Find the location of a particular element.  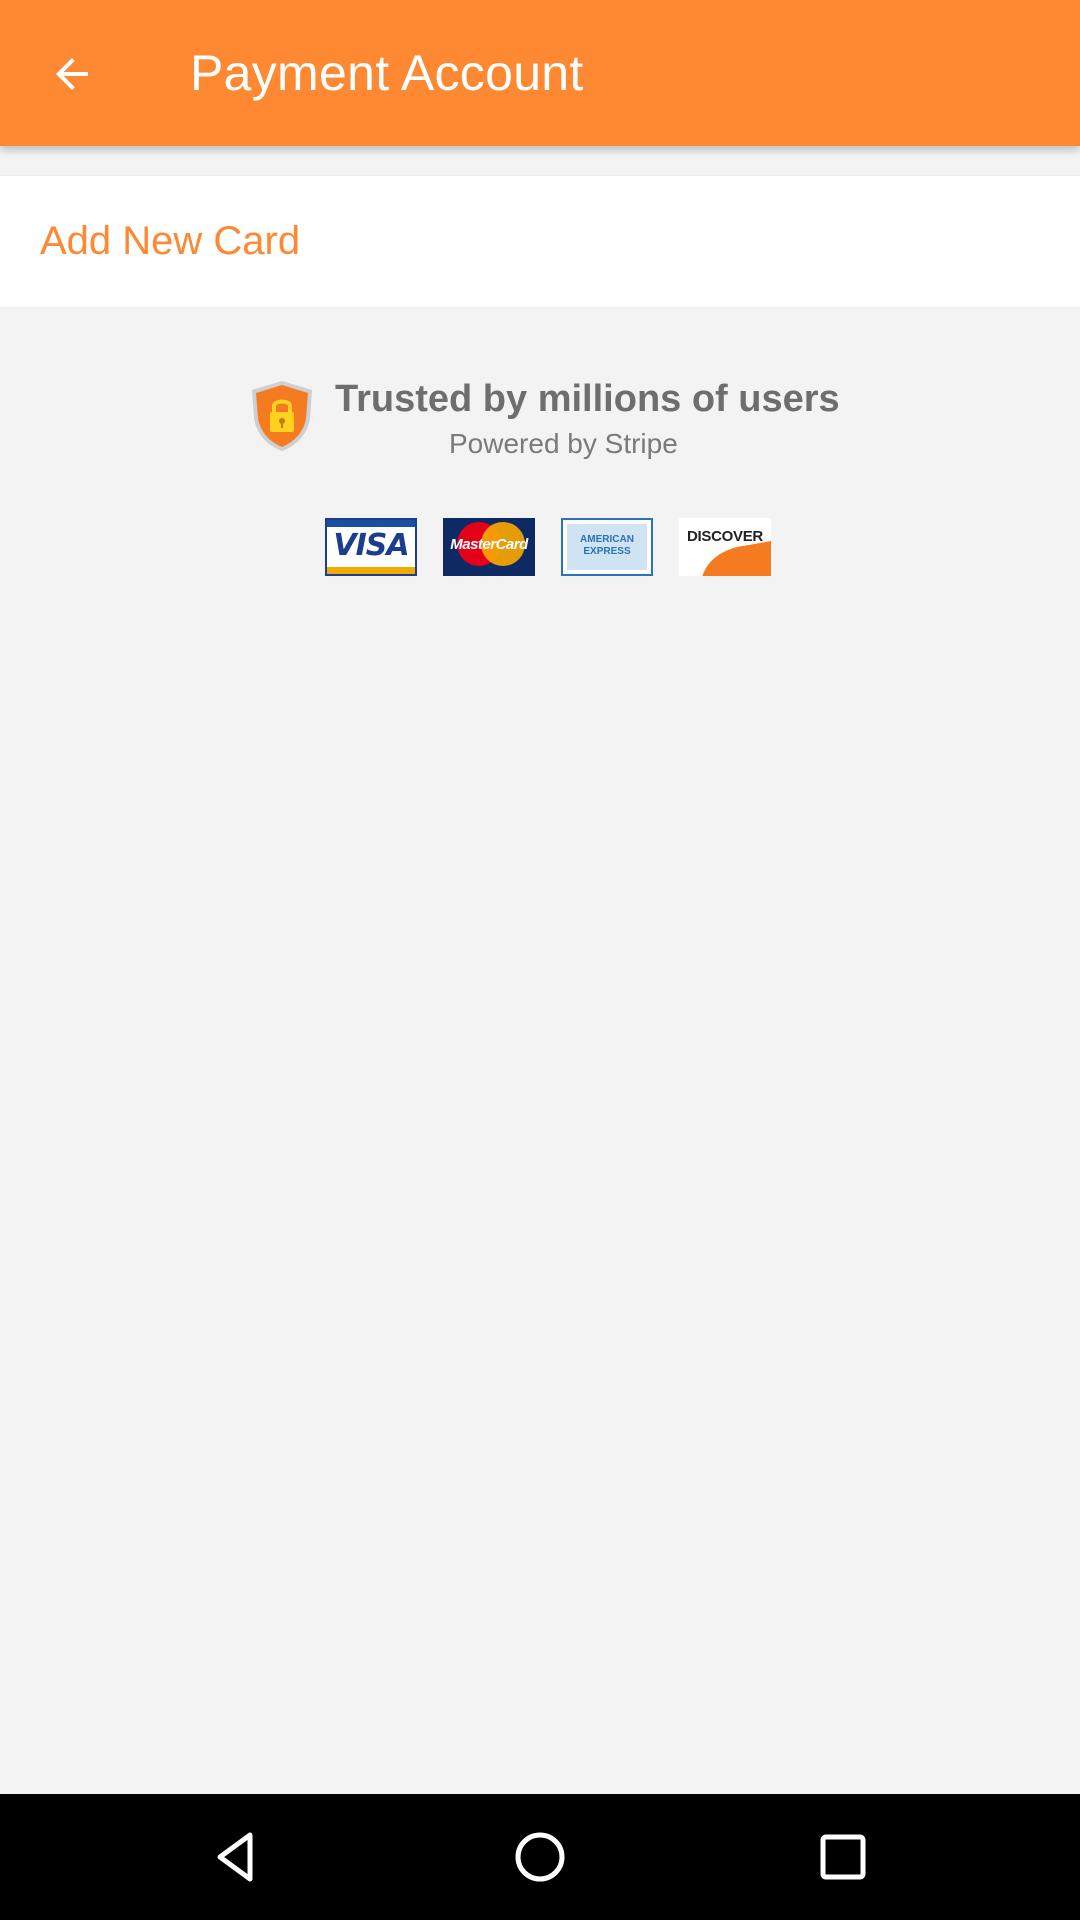

mastercard-logo: MasterCard is located at coordinates (489, 547).